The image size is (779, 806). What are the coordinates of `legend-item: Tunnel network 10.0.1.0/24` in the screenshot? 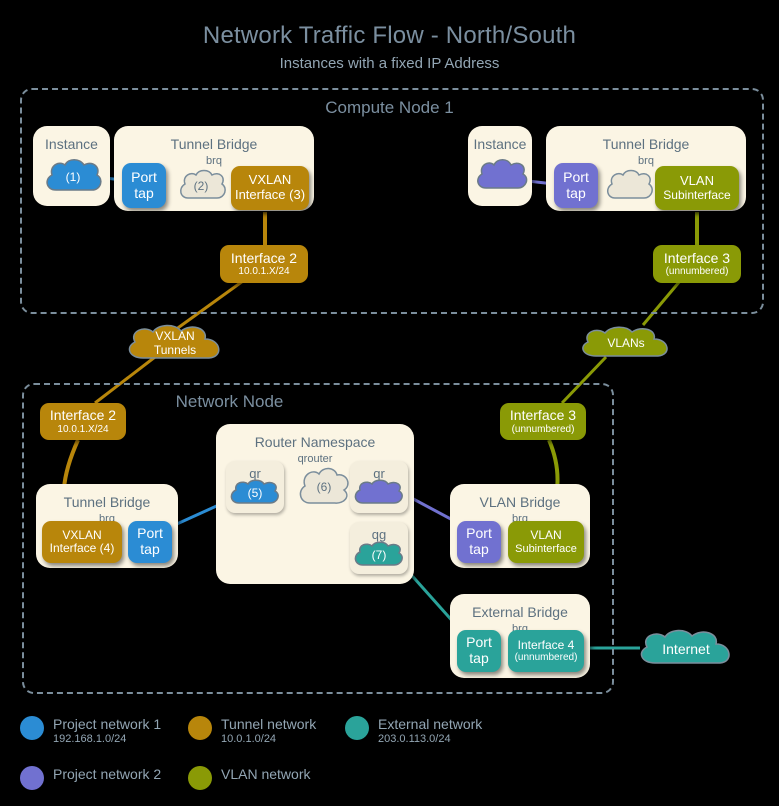 It's located at (252, 731).